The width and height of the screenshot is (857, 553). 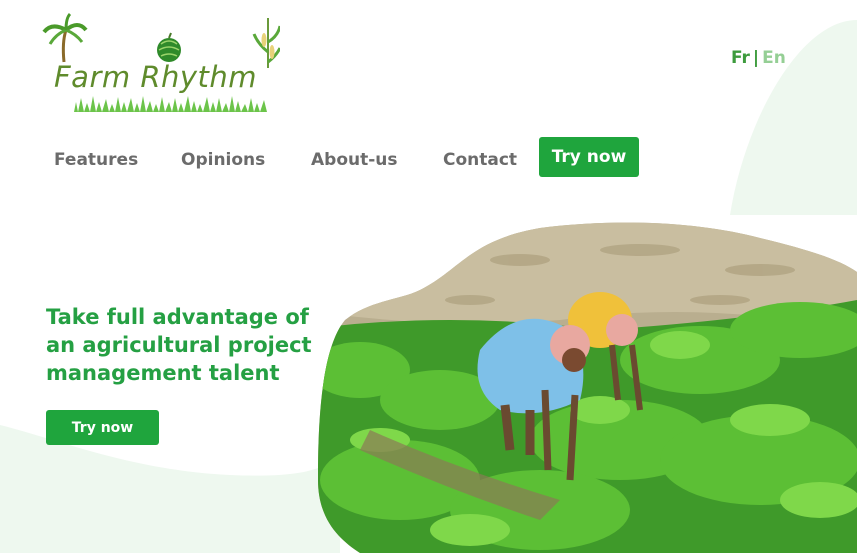 What do you see at coordinates (163, 373) in the screenshot?
I see `hero-title-line: management talent` at bounding box center [163, 373].